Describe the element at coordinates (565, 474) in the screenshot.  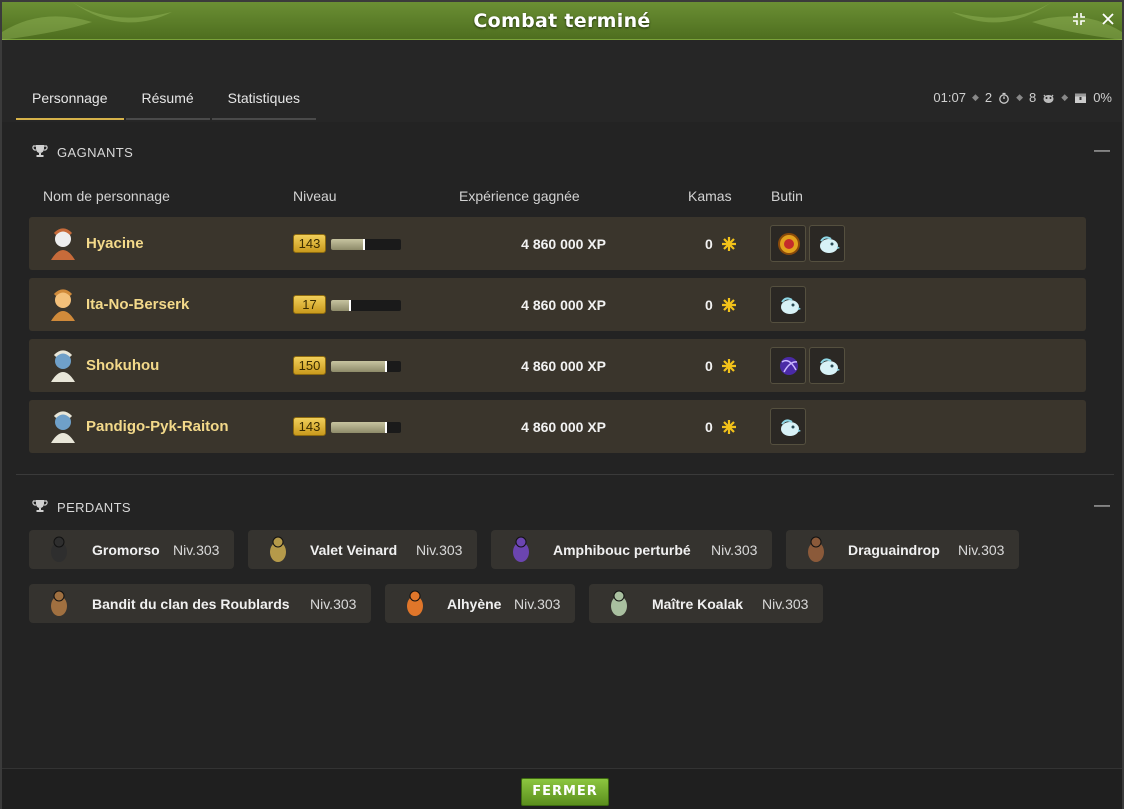
I see `section-divider` at that location.